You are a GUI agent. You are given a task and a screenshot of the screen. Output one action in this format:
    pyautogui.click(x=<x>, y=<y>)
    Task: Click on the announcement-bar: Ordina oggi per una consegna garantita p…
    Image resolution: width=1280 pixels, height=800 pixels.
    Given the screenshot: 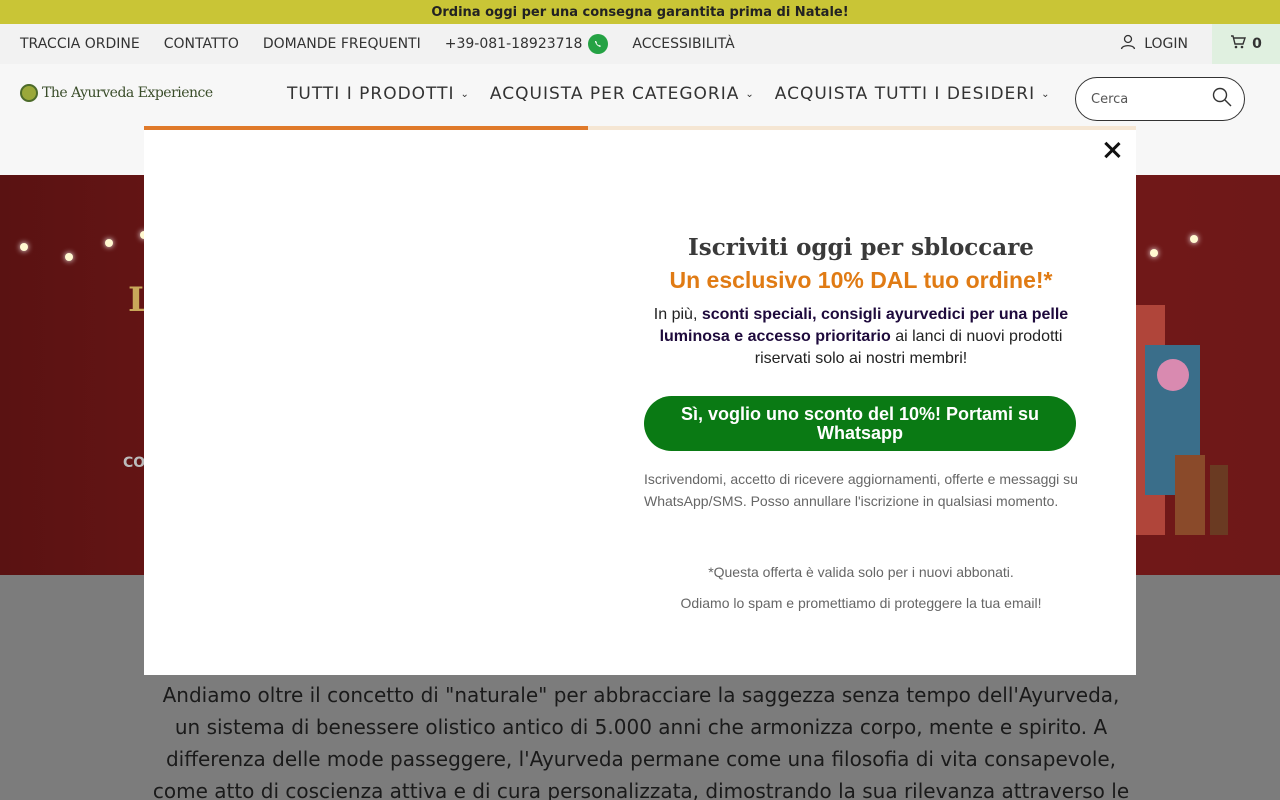 What is the action you would take?
    pyautogui.click(x=640, y=12)
    